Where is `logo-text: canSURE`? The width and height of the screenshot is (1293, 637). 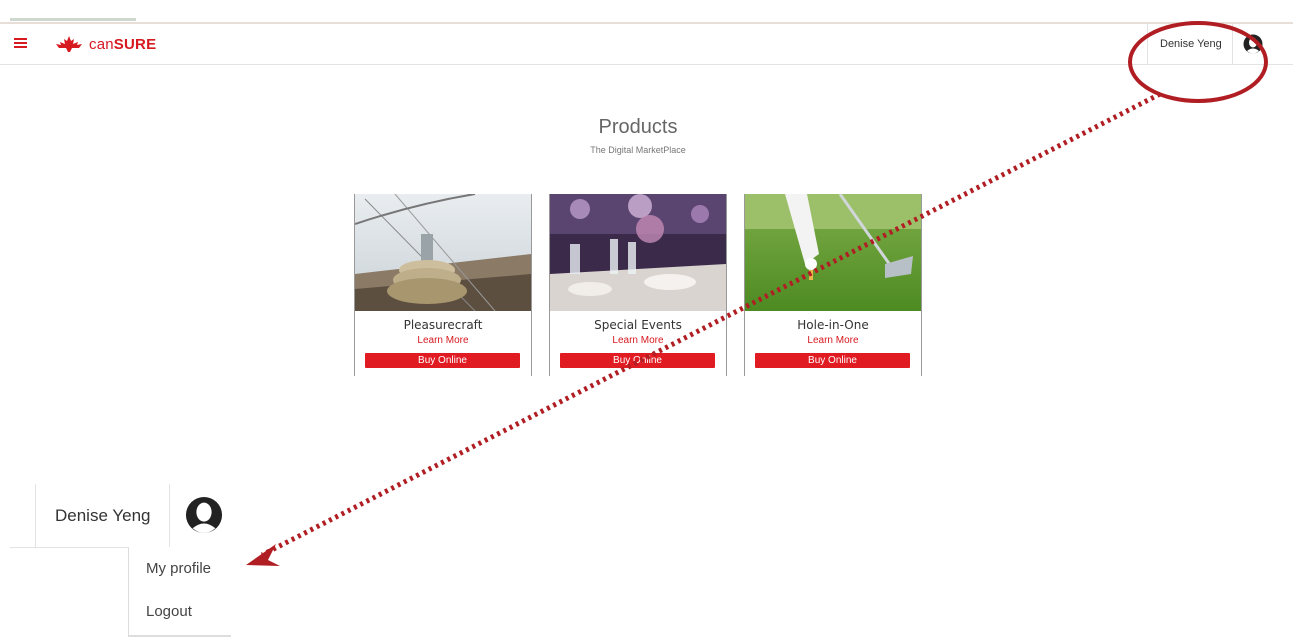 logo-text: canSURE is located at coordinates (122, 44).